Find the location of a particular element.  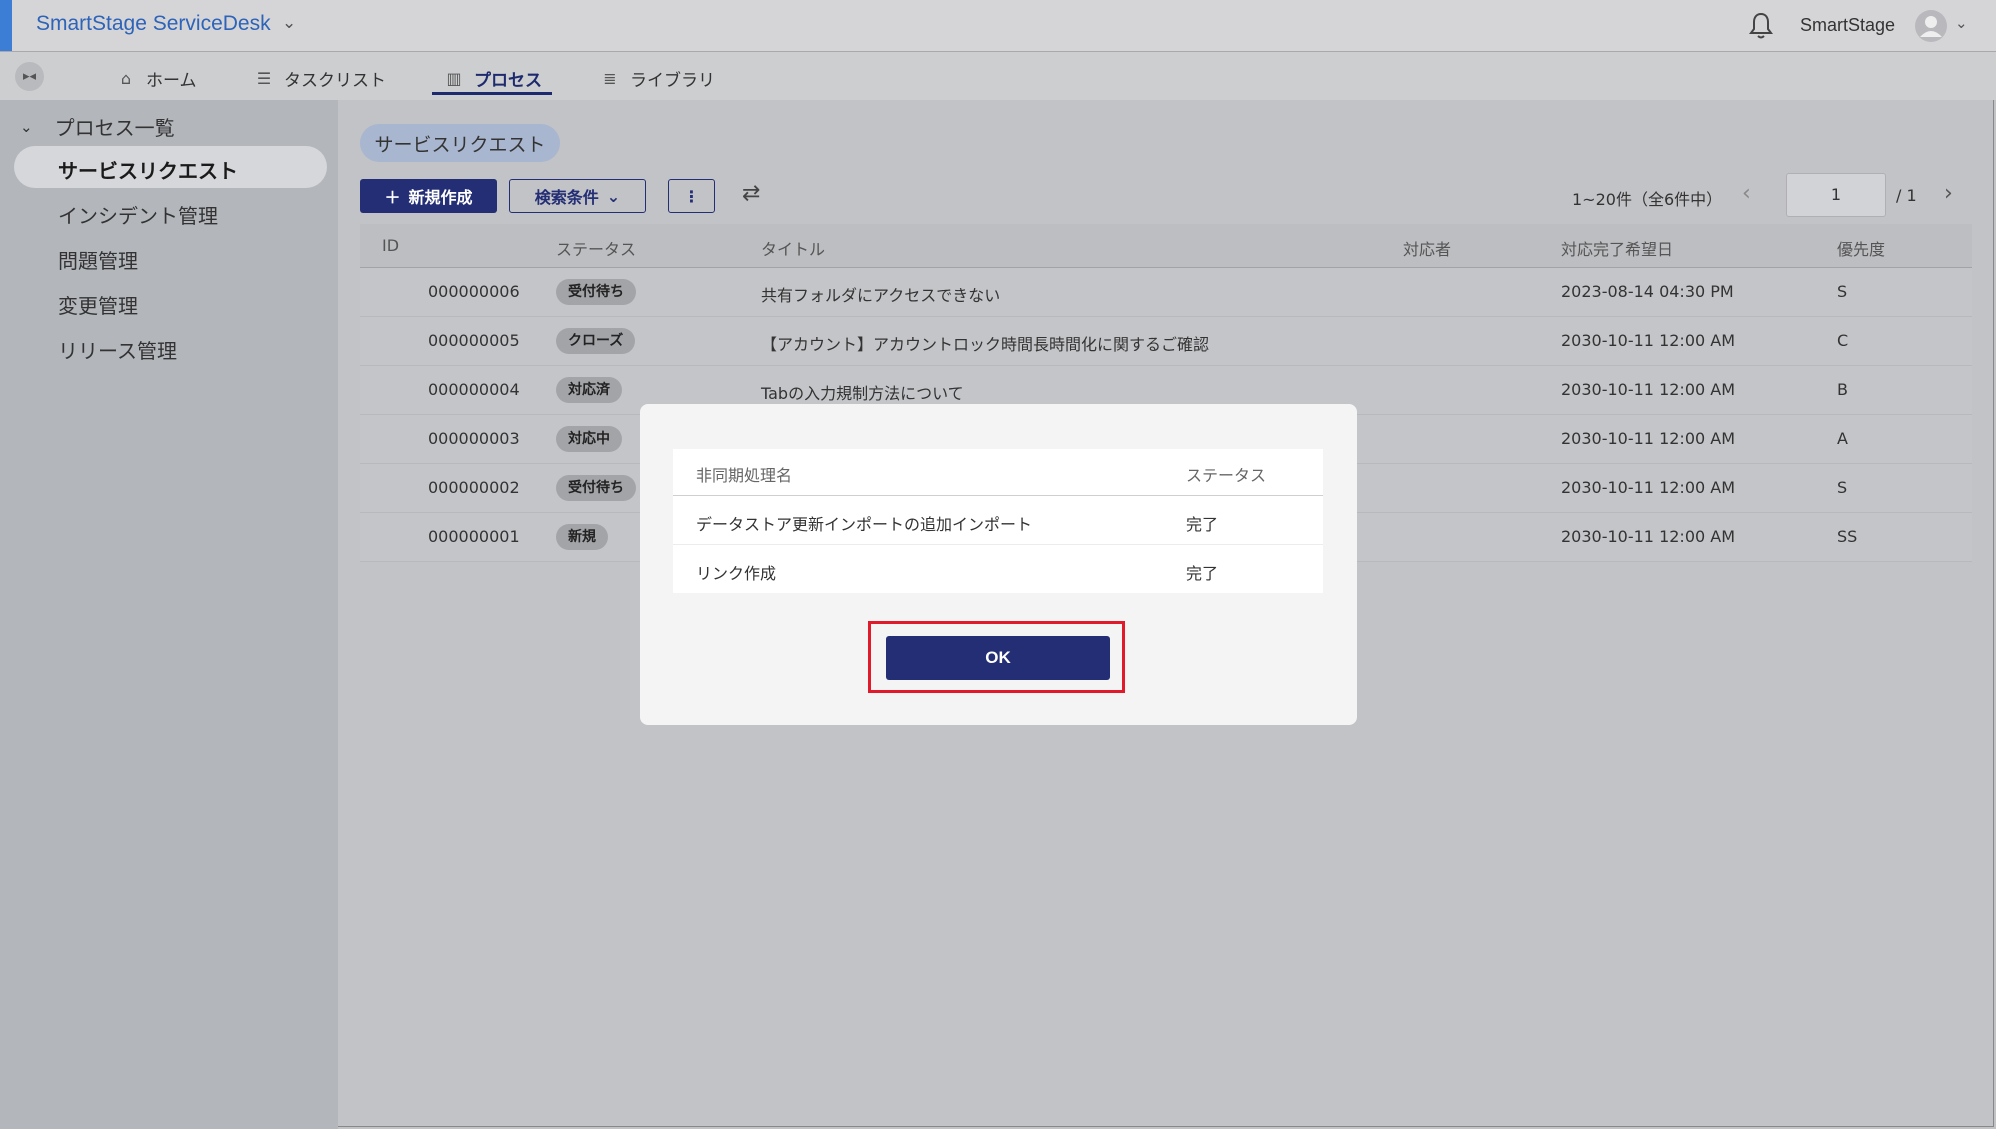

checklist-icon: ☰ is located at coordinates (264, 78).